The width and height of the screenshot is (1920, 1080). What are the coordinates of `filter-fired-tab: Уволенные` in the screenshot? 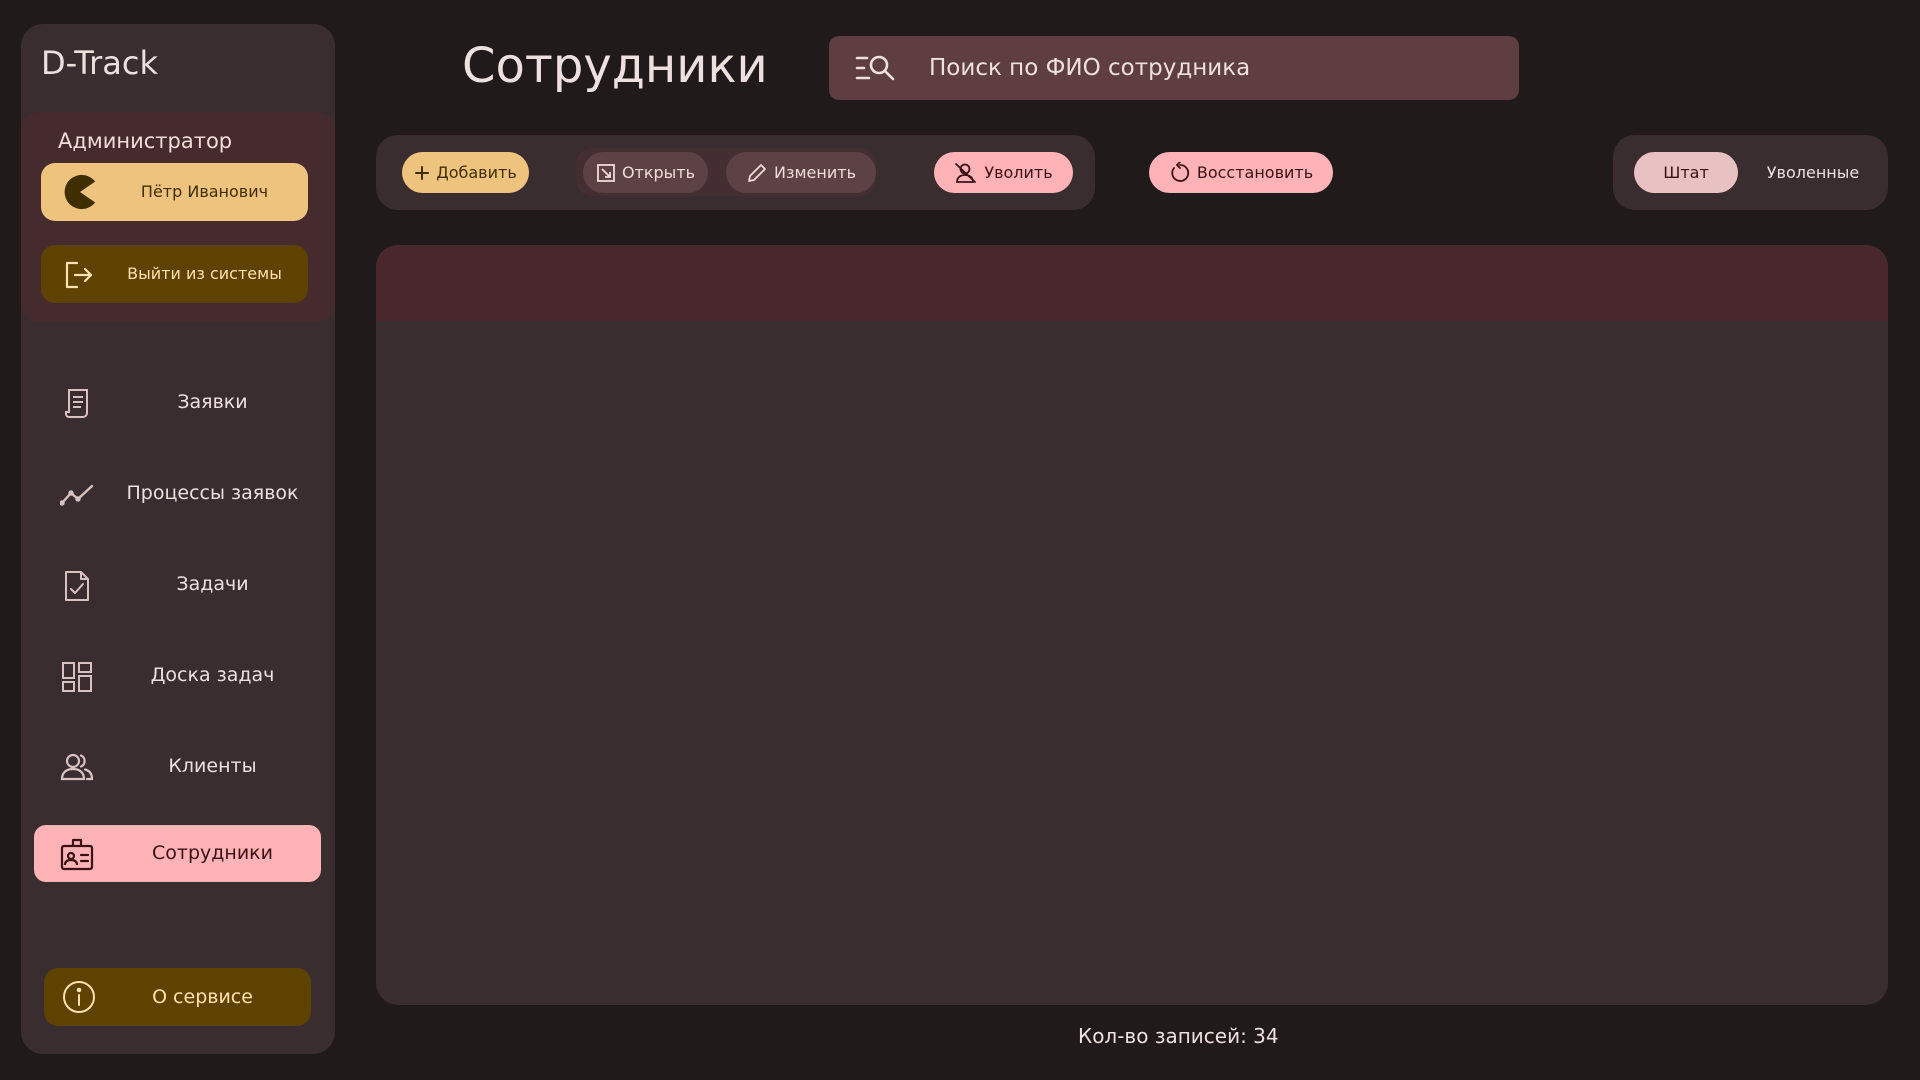 It's located at (1813, 172).